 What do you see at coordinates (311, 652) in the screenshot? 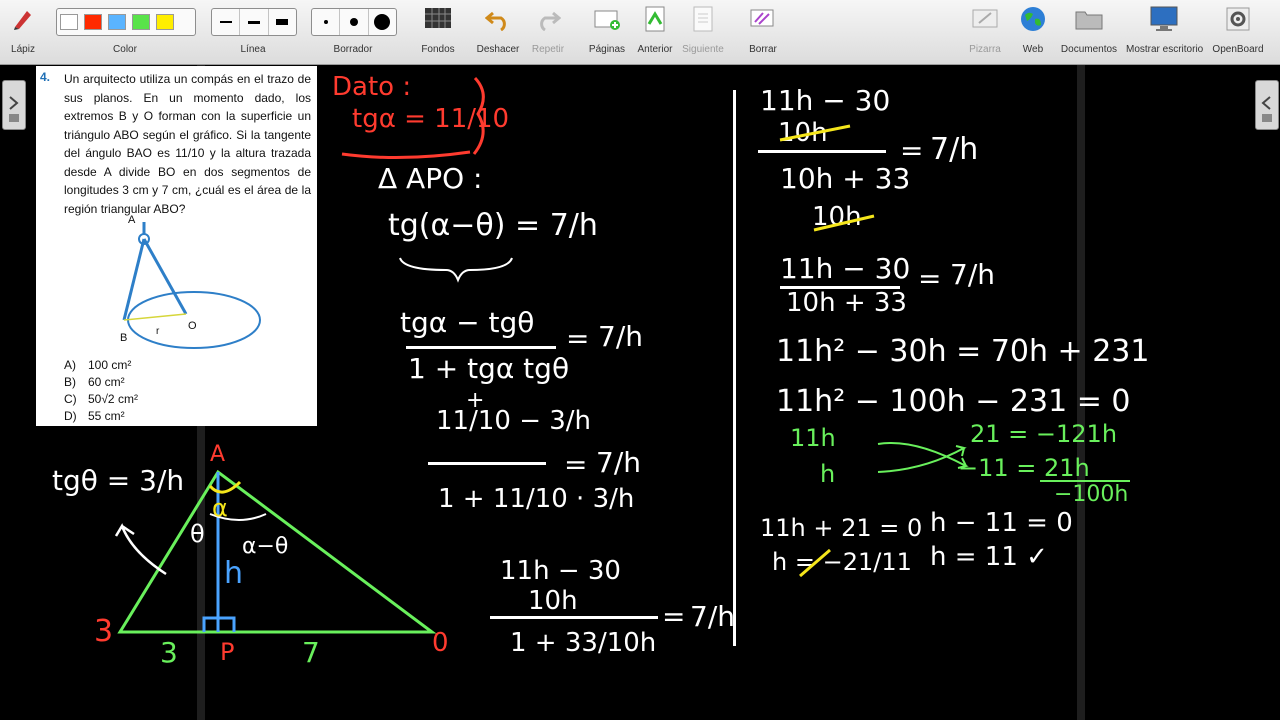
I see `segment-right-label: 7` at bounding box center [311, 652].